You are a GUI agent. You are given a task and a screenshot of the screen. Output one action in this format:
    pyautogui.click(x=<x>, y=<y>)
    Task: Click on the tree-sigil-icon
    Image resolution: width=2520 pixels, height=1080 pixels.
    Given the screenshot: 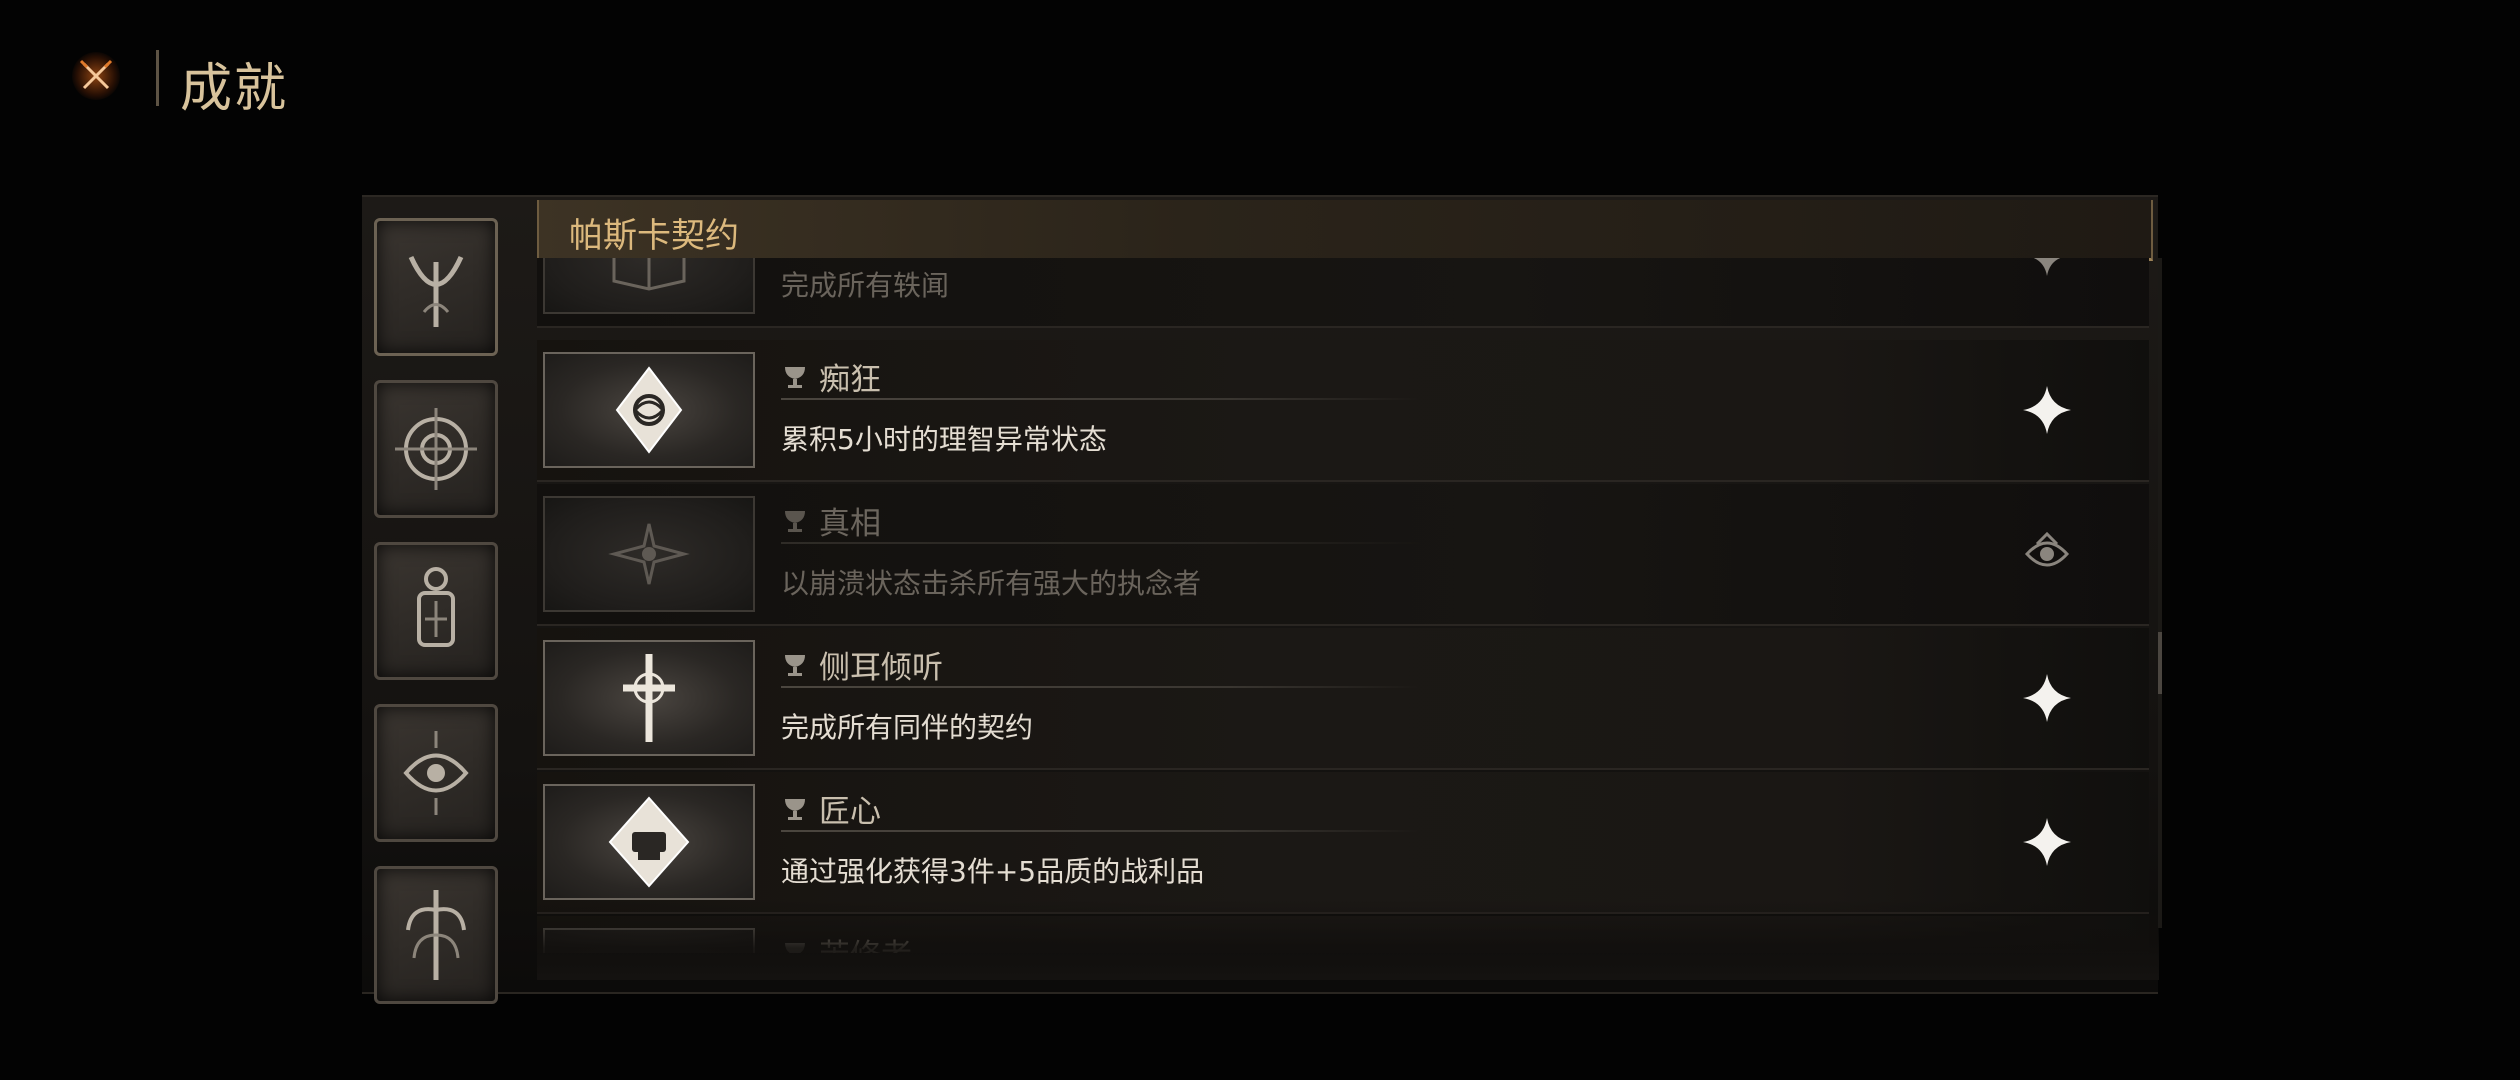 What is the action you would take?
    pyautogui.click(x=436, y=935)
    